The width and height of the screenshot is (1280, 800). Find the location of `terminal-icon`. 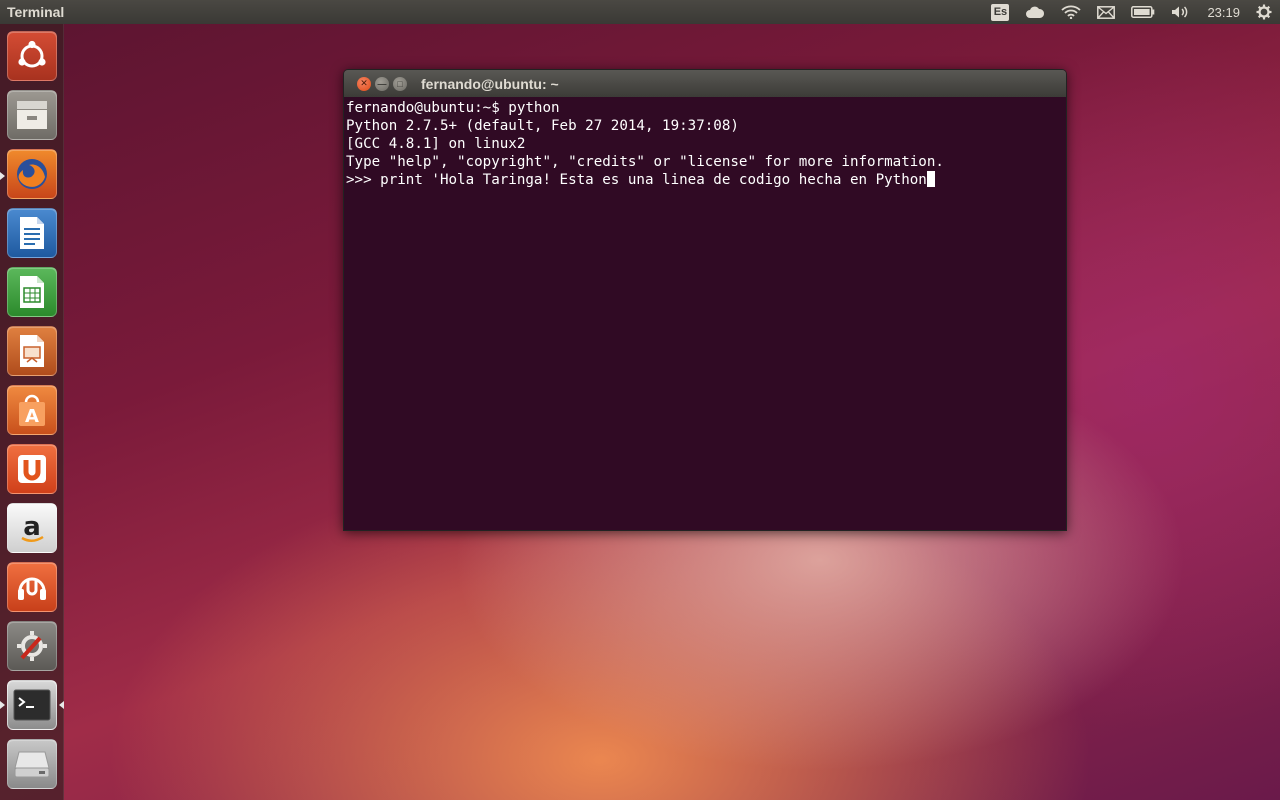

terminal-icon is located at coordinates (32, 705).